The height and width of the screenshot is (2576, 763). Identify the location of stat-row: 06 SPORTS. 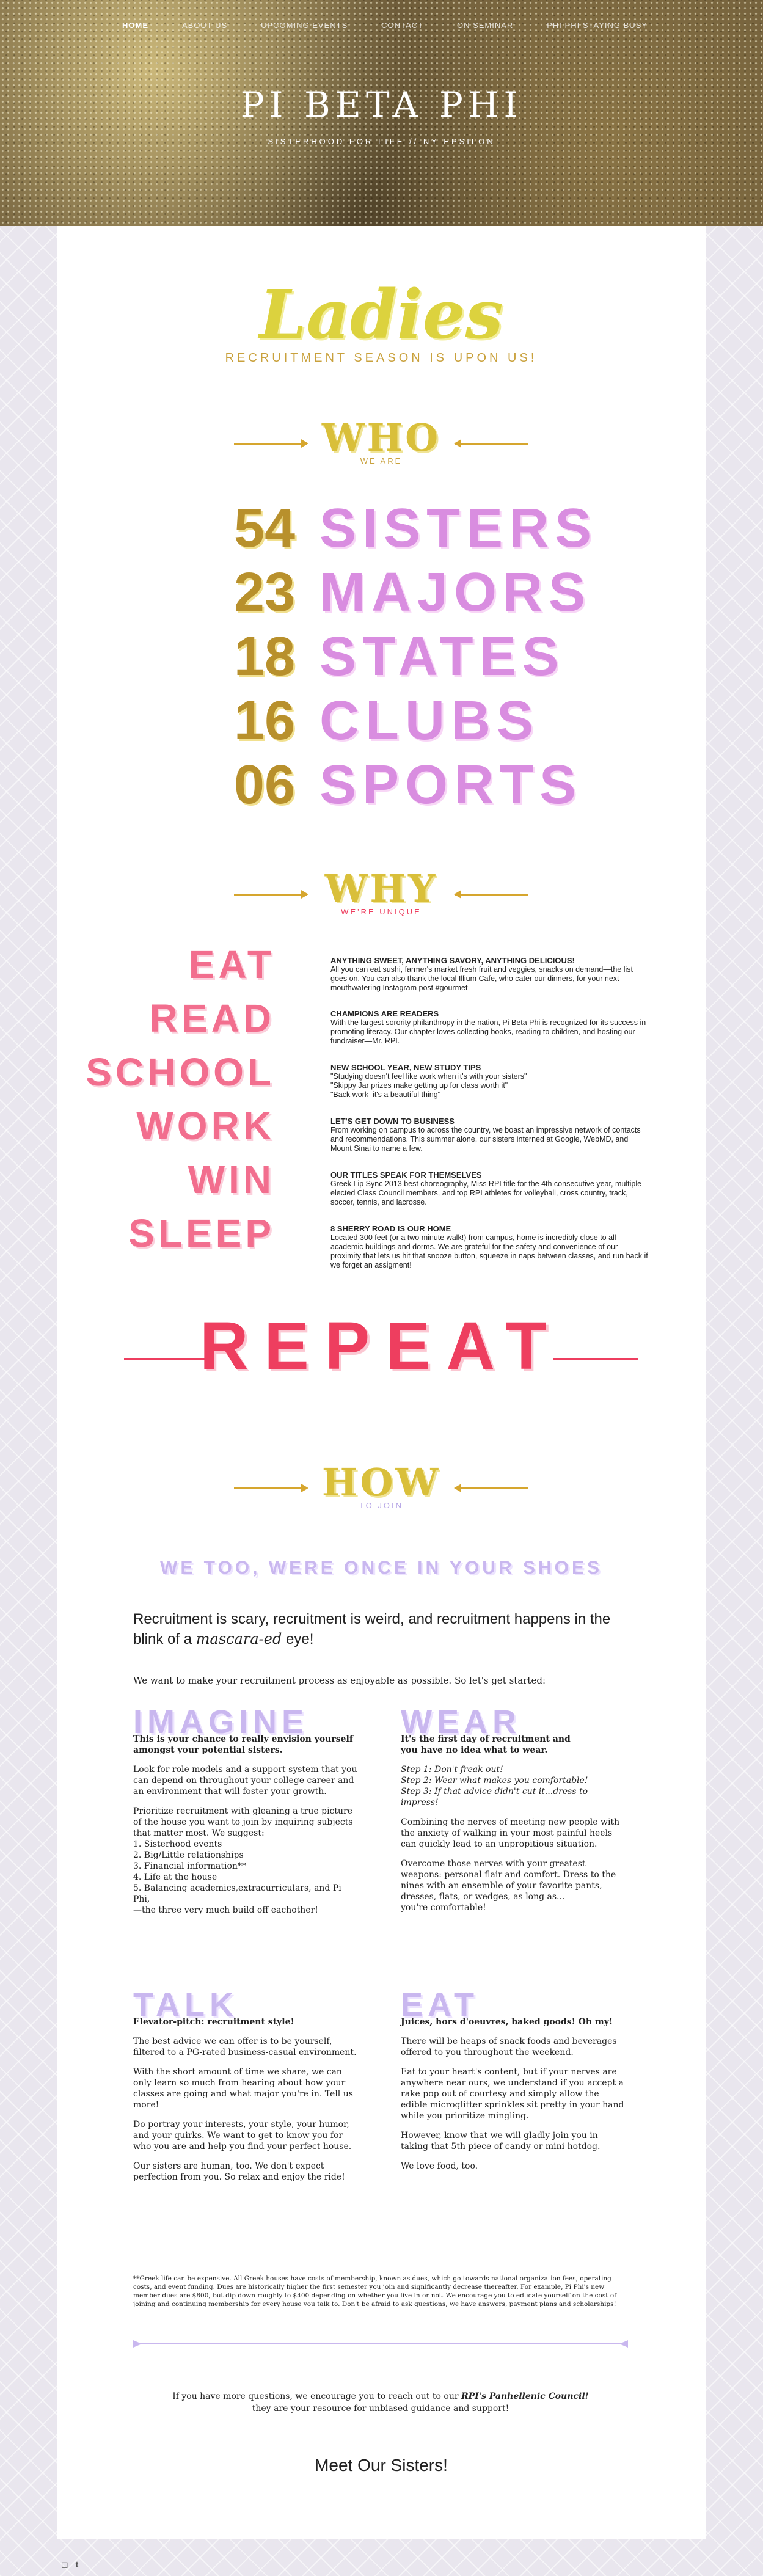
(405, 784).